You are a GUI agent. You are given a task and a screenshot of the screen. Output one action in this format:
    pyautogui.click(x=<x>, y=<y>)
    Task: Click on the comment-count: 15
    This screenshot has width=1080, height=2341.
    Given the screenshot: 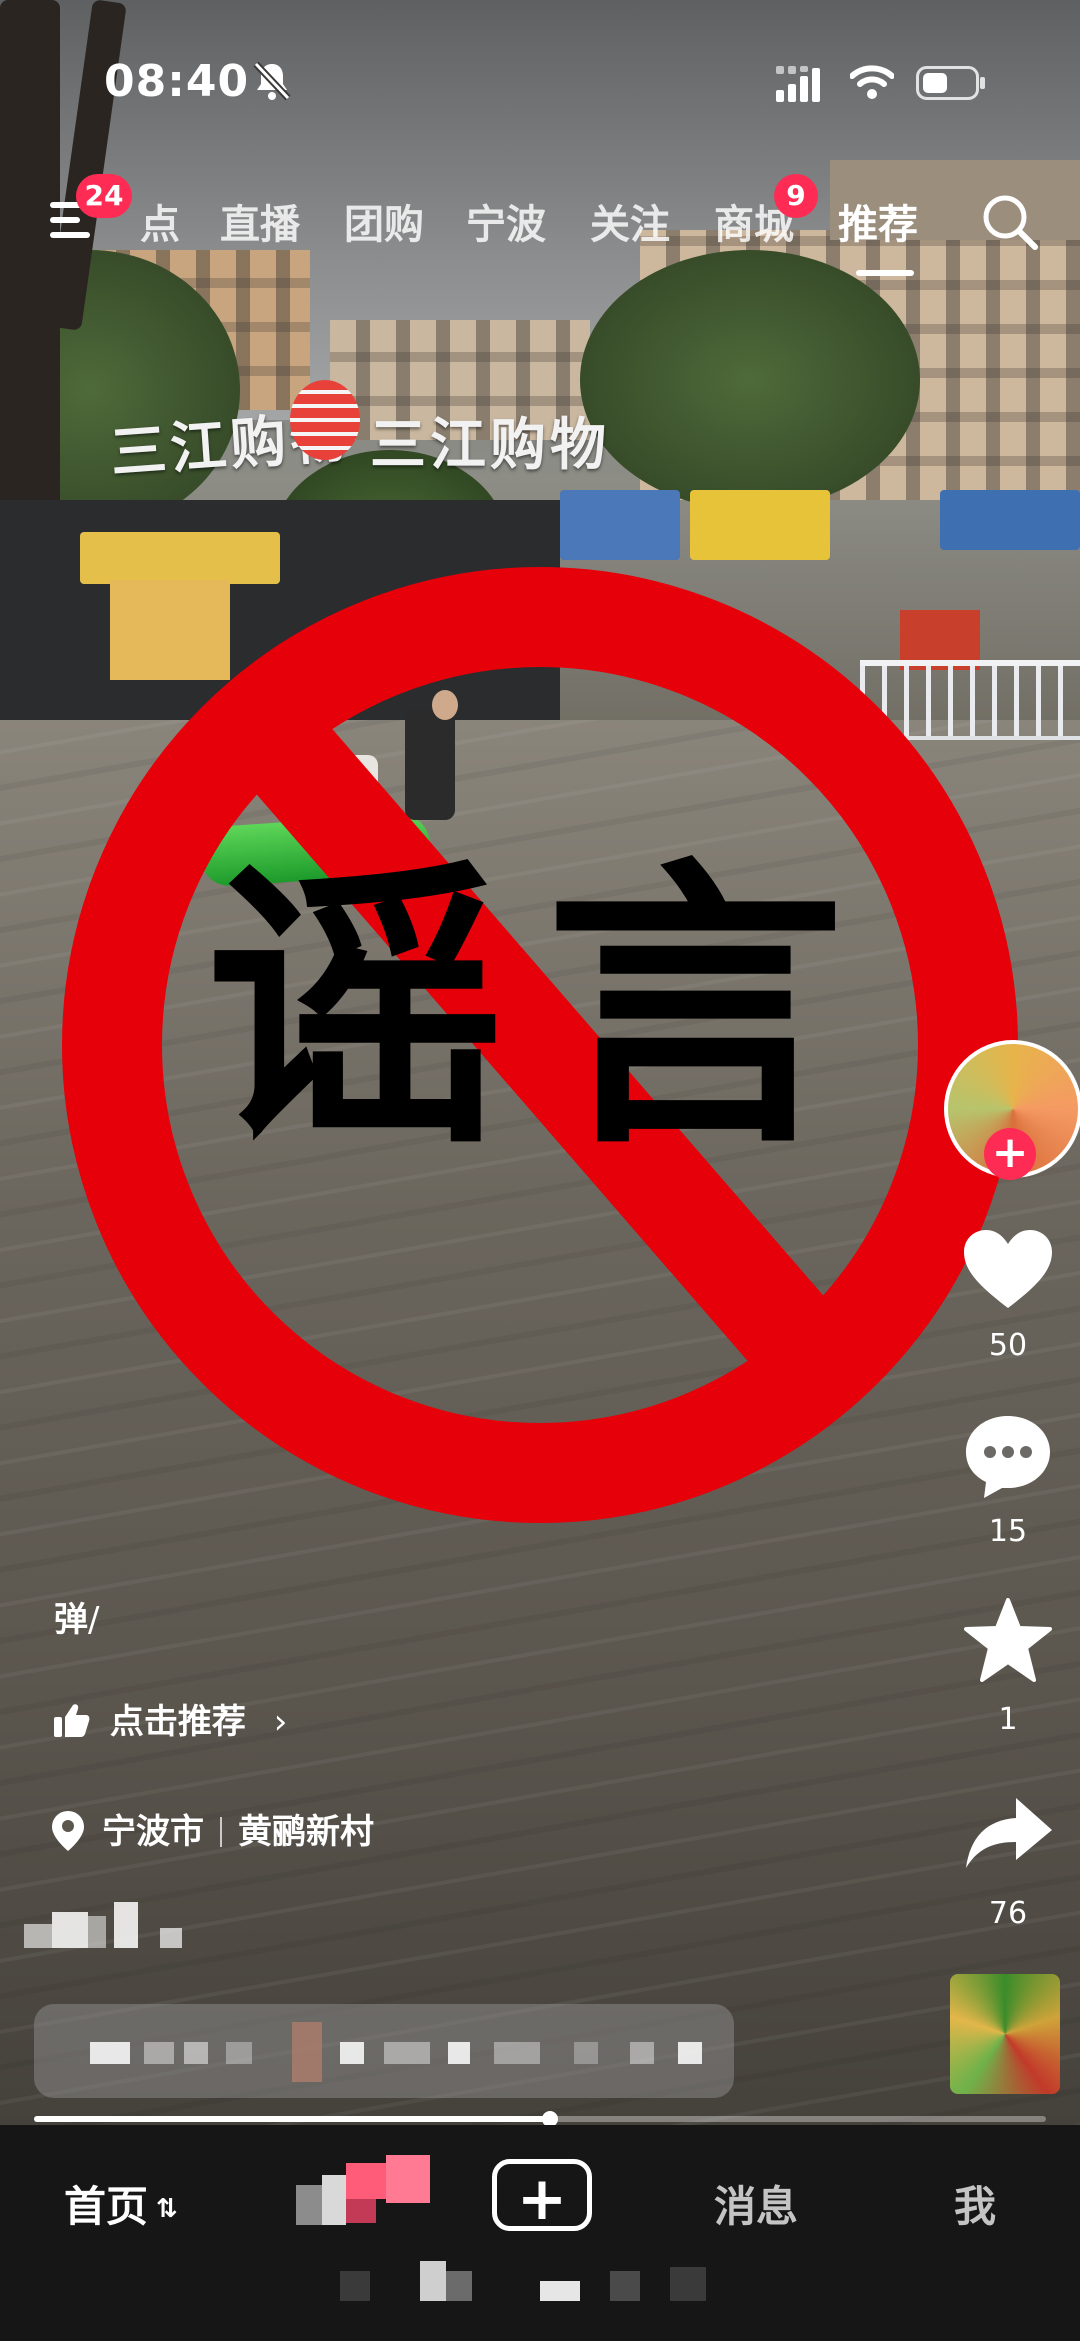 What is the action you would take?
    pyautogui.click(x=1008, y=1531)
    